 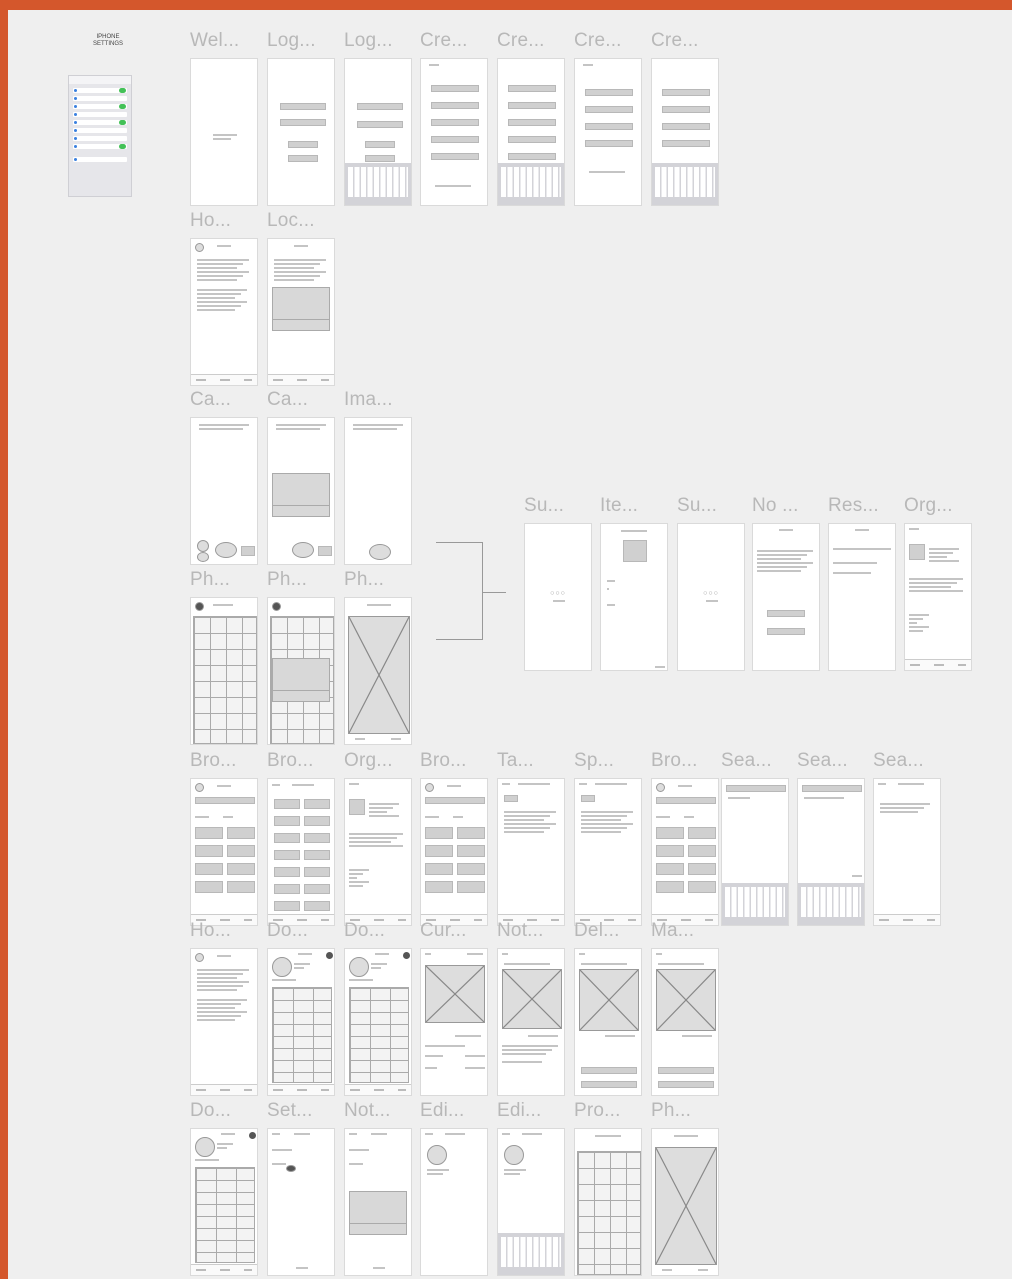 I want to click on screen-item, so click(x=634, y=597).